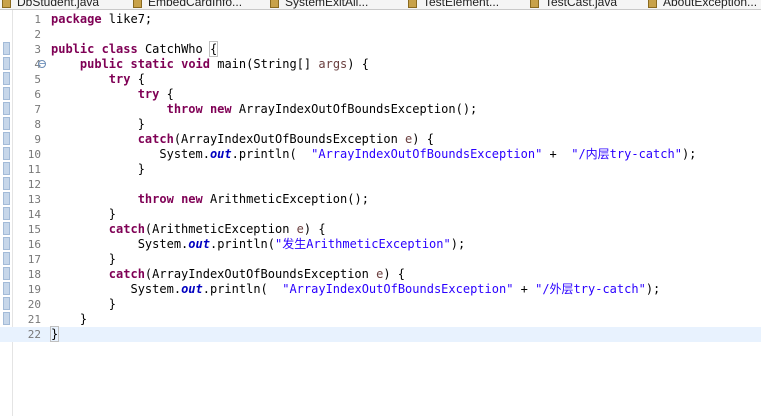 This screenshot has height=416, width=761. What do you see at coordinates (34, 259) in the screenshot?
I see `line-number: 17` at bounding box center [34, 259].